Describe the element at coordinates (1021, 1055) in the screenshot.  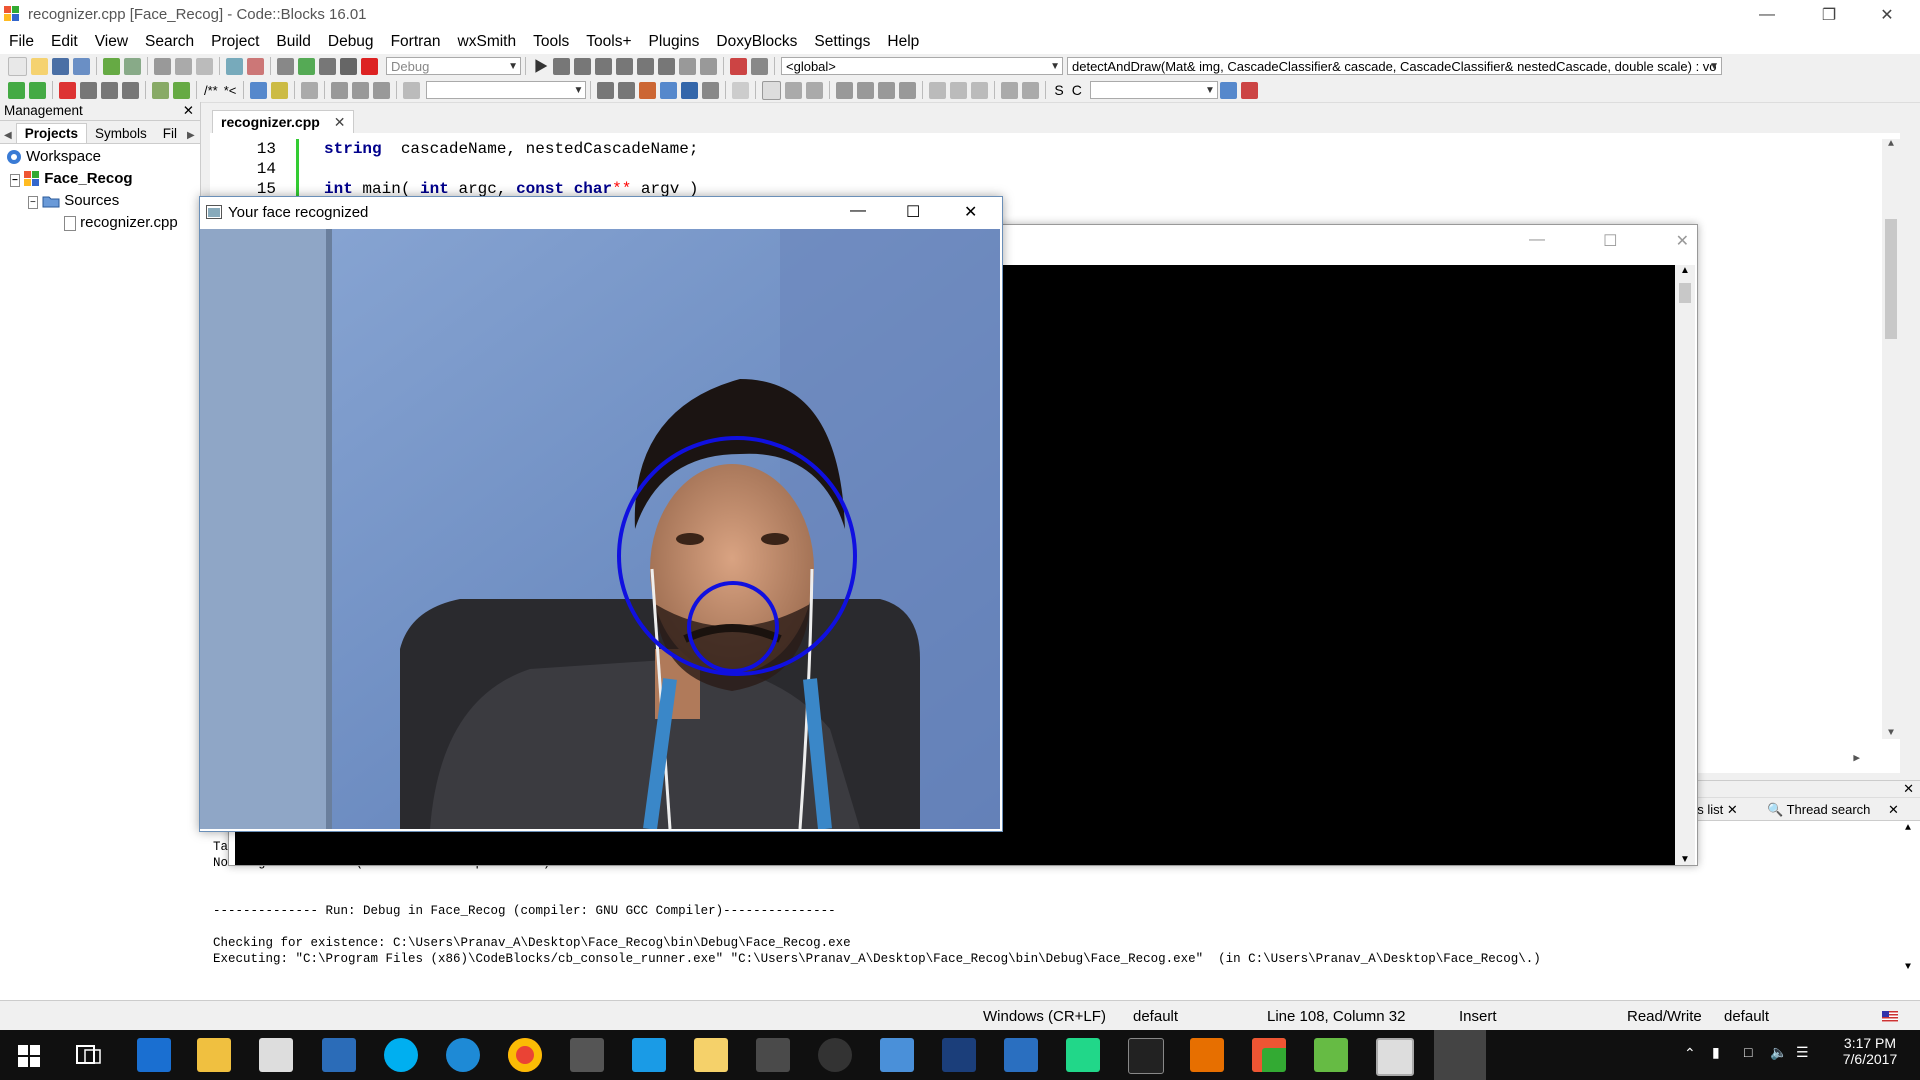
I see `powershell-icon` at that location.